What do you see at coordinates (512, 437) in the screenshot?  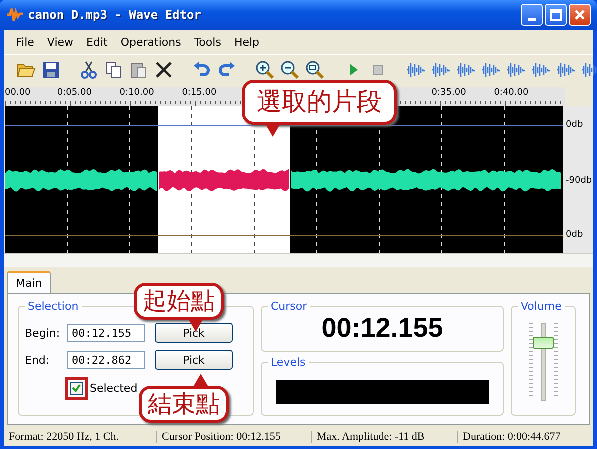 I see `status-text: Duration: 0:00:44.677` at bounding box center [512, 437].